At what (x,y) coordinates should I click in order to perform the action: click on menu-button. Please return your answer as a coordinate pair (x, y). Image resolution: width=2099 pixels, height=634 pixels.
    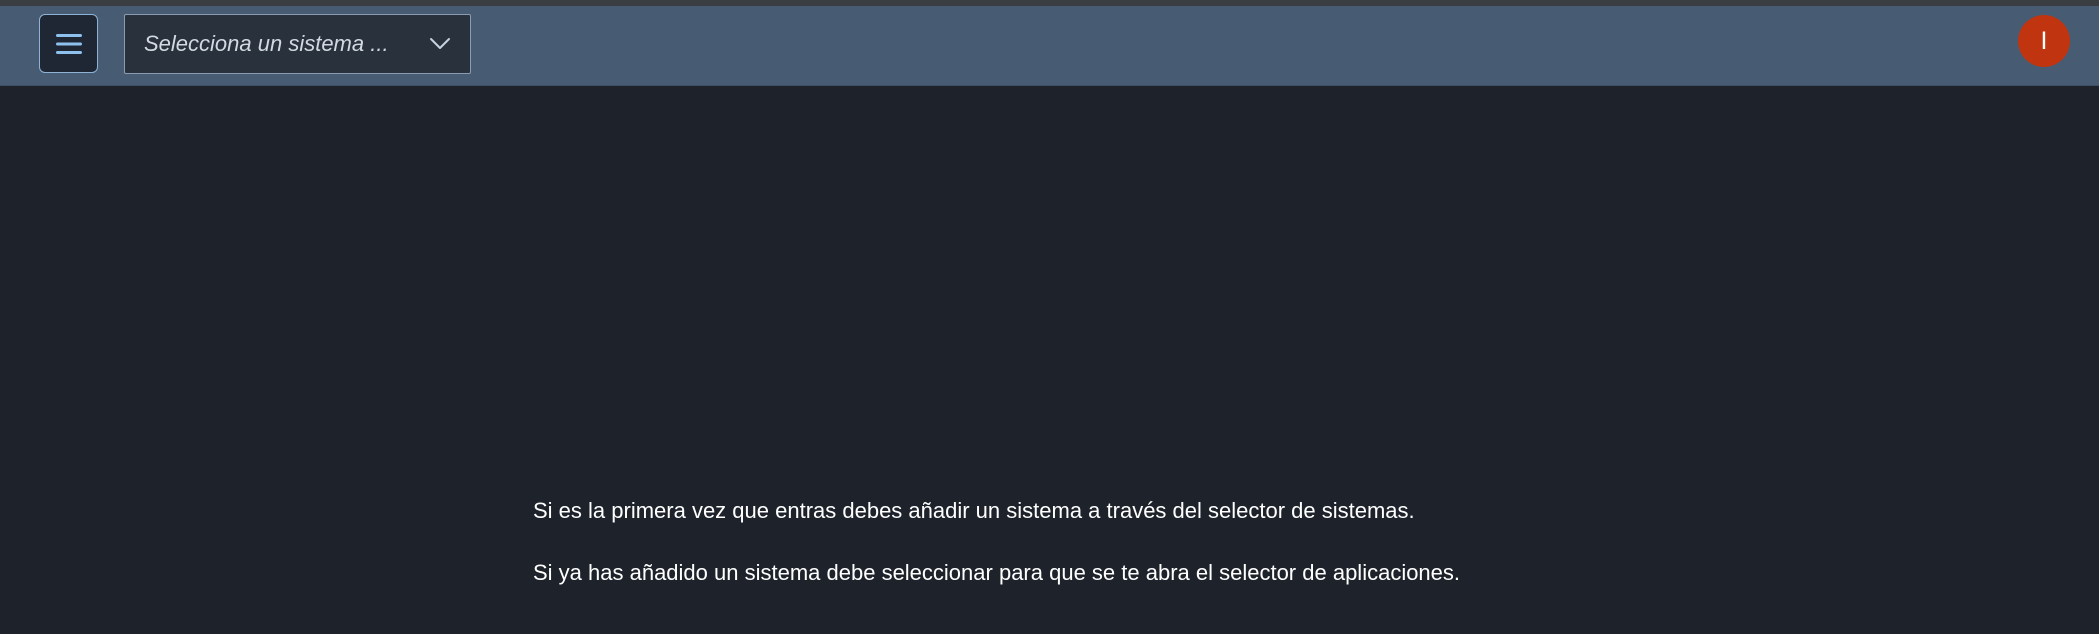
    Looking at the image, I should click on (68, 43).